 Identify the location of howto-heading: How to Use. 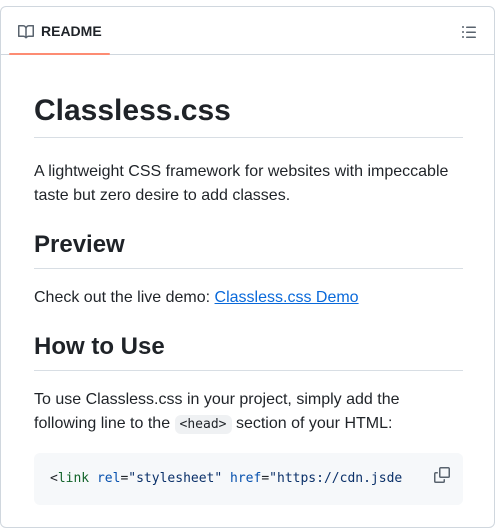
(248, 351).